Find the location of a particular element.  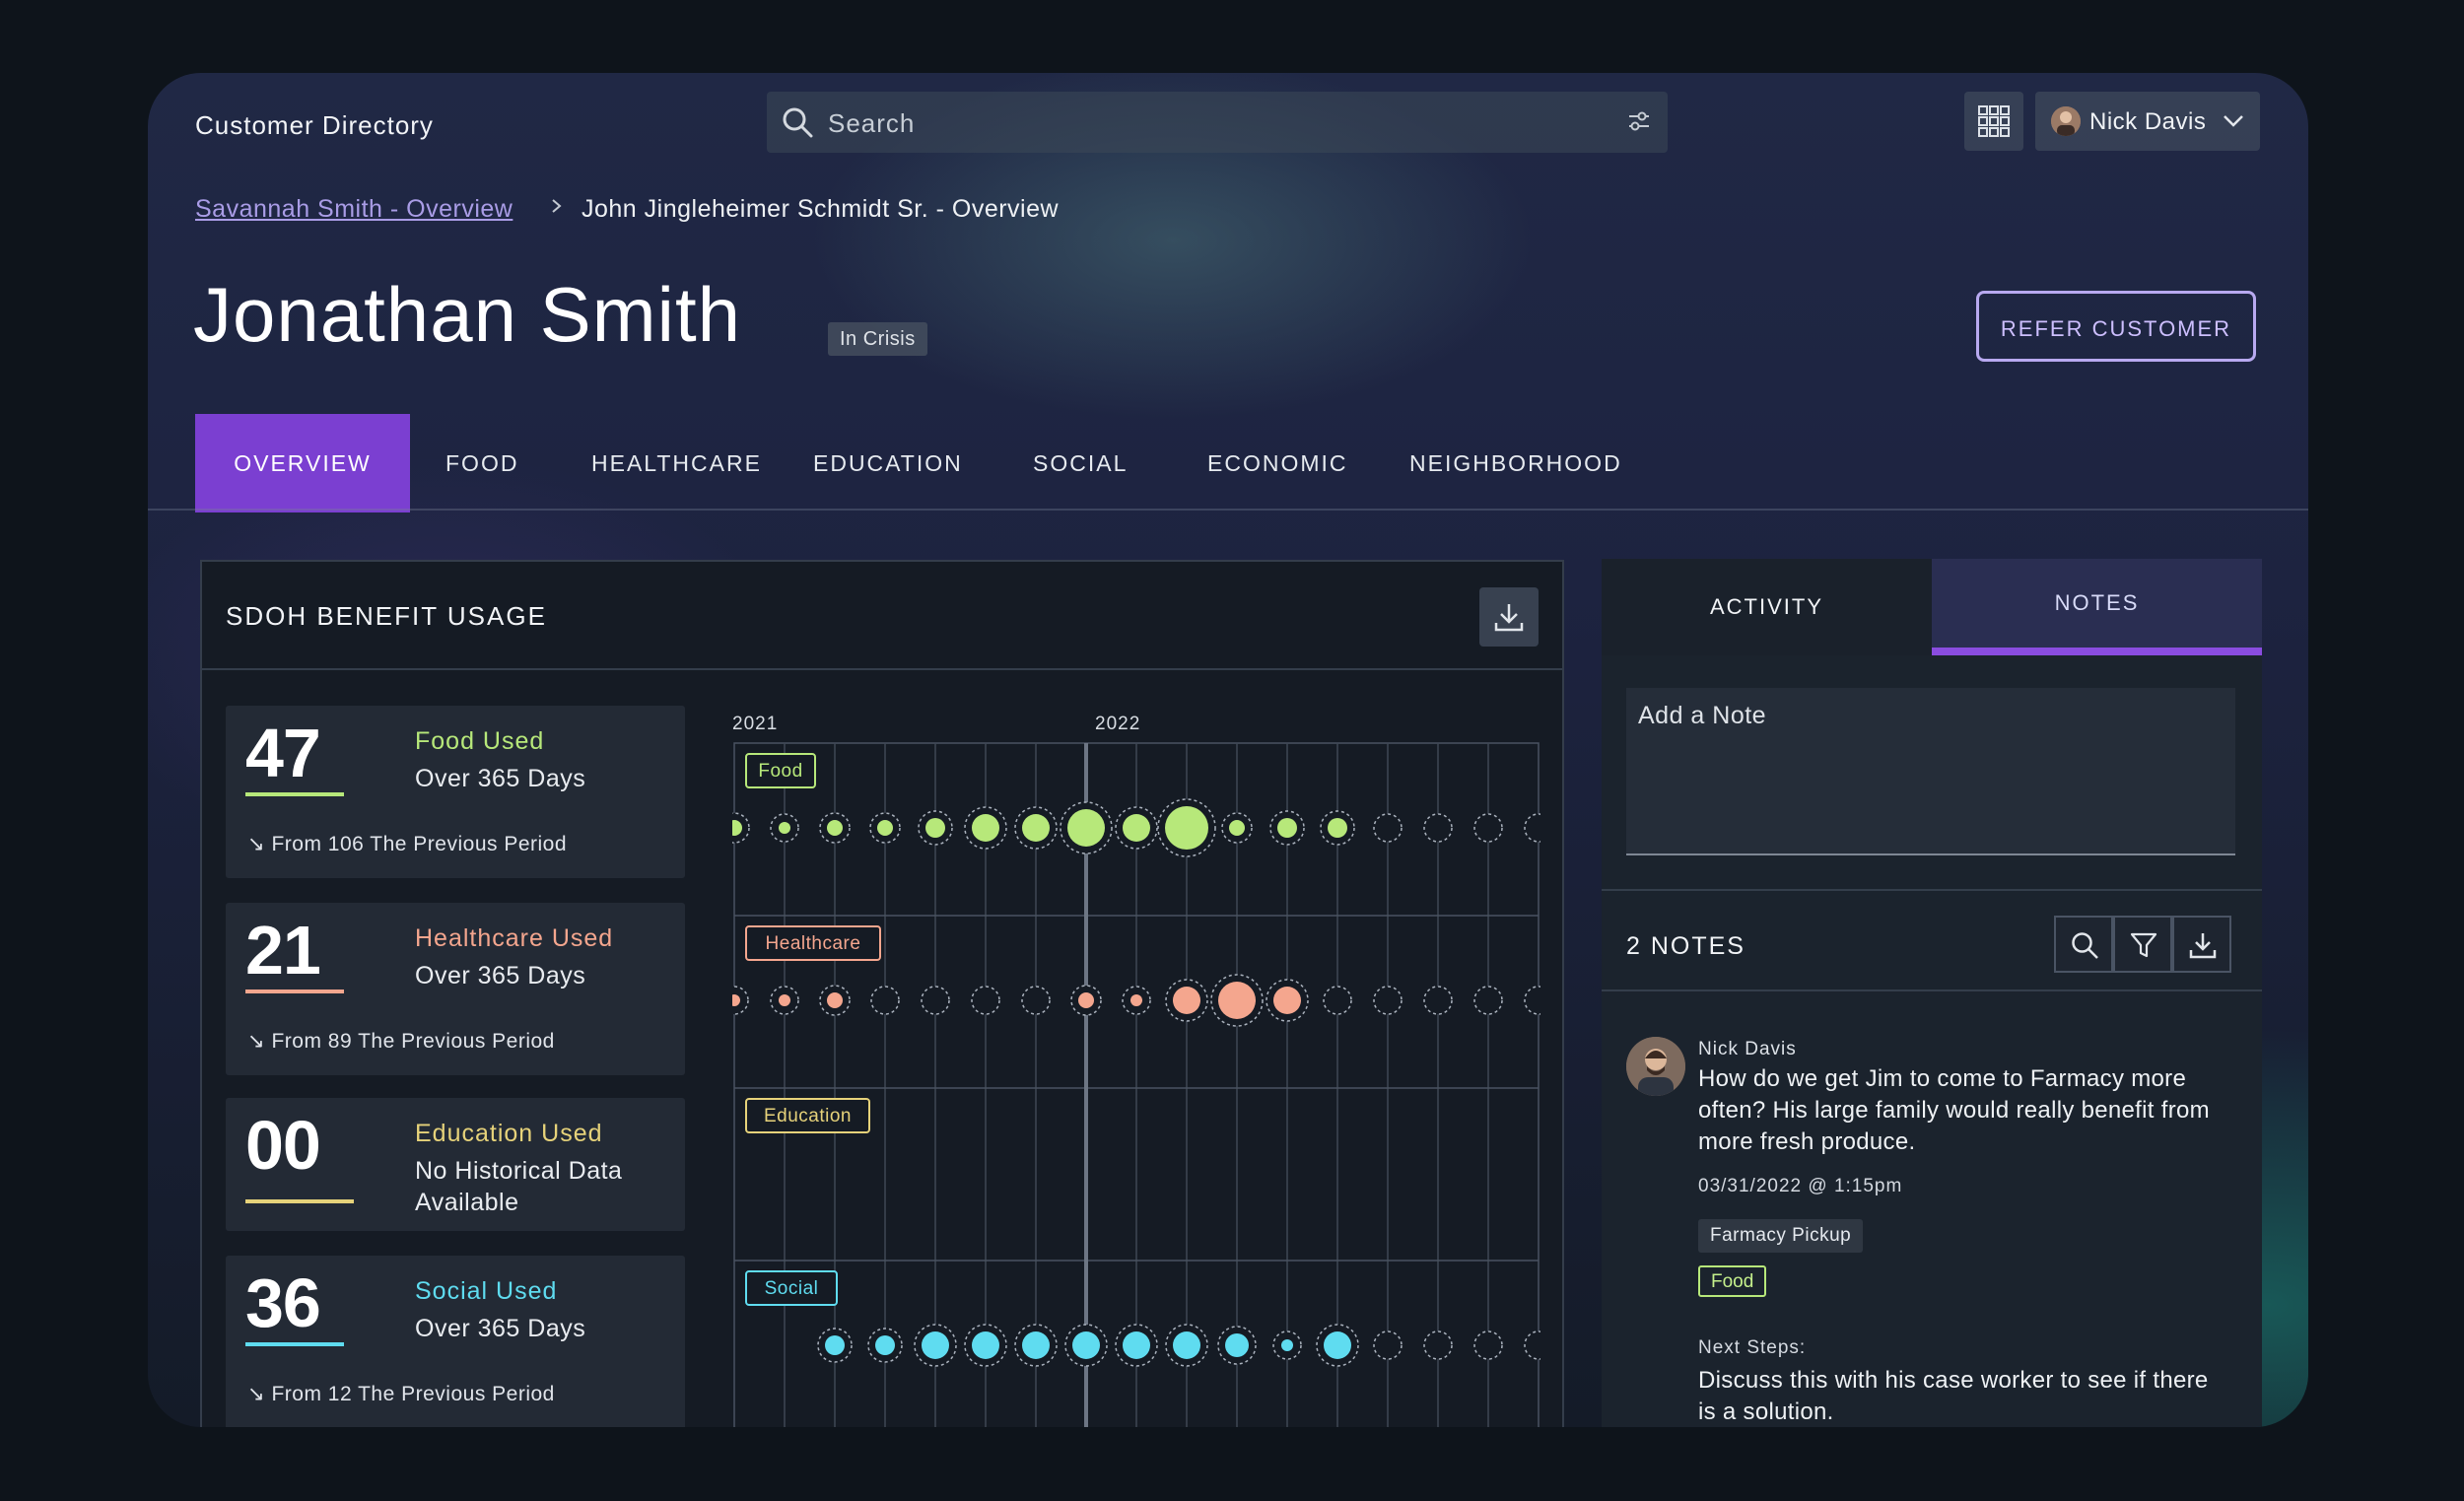

tab-notes: NOTES is located at coordinates (2097, 607).